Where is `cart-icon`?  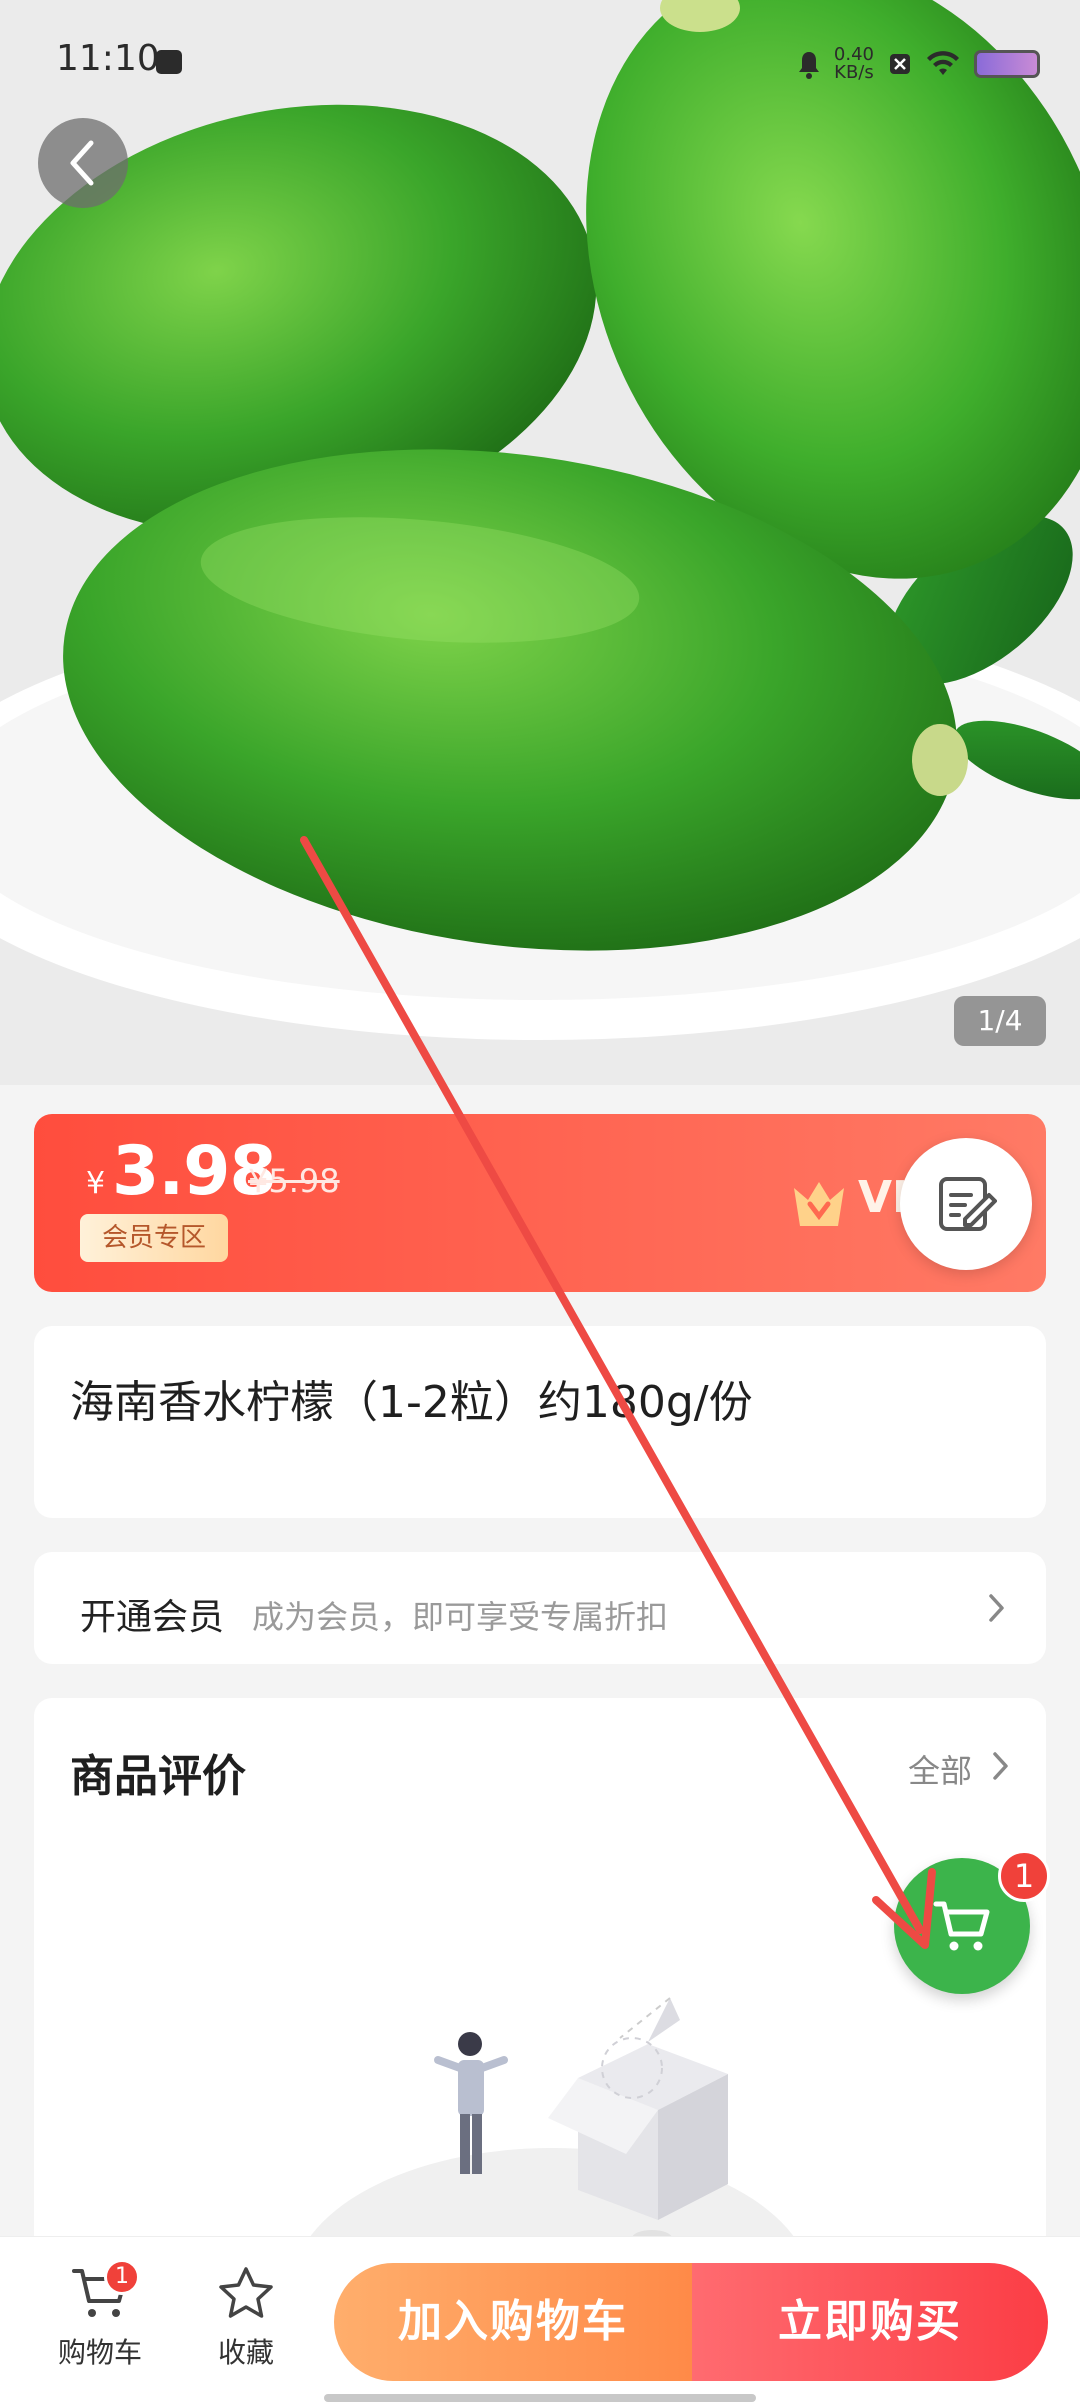 cart-icon is located at coordinates (961, 1926).